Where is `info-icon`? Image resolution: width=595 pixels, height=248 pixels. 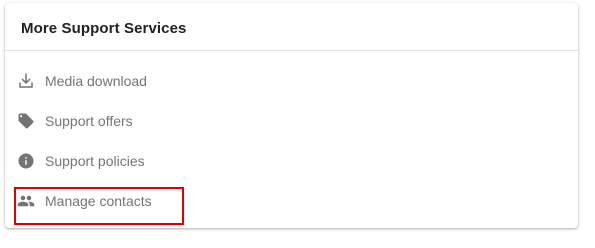
info-icon is located at coordinates (26, 161).